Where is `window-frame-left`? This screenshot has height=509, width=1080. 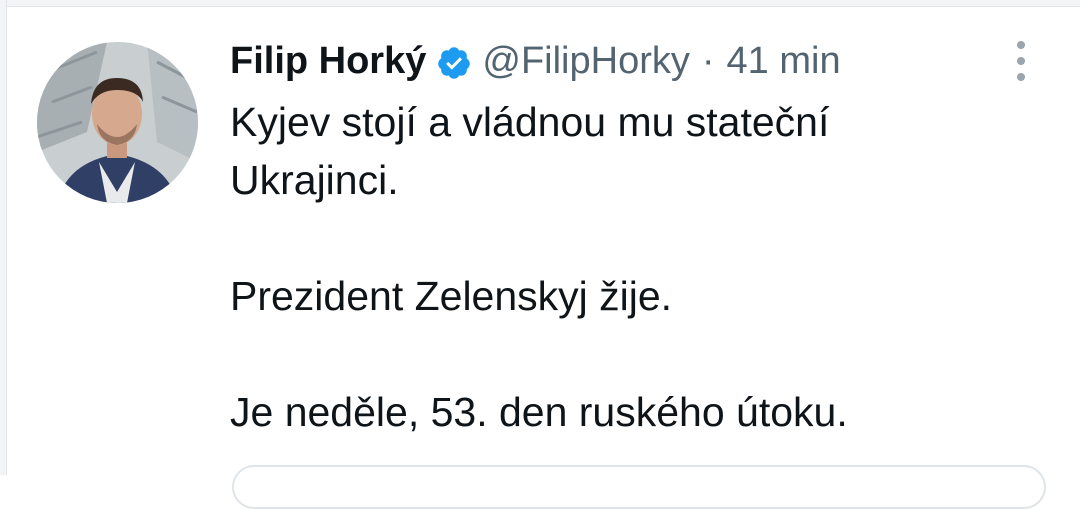 window-frame-left is located at coordinates (3, 237).